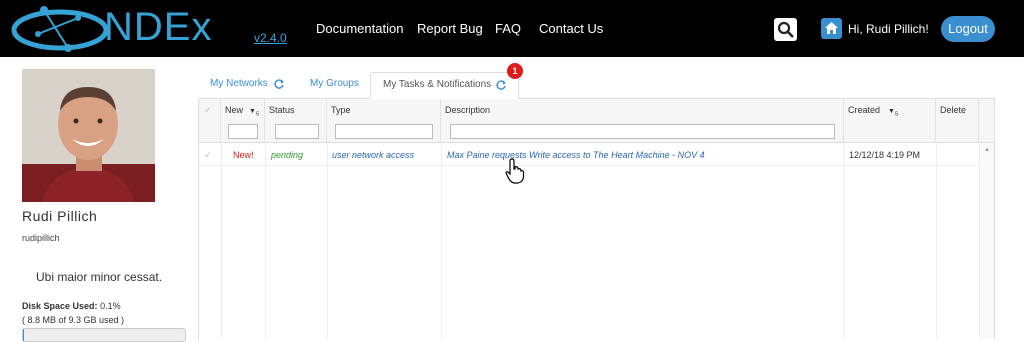 The width and height of the screenshot is (1024, 342). What do you see at coordinates (239, 83) in the screenshot?
I see `tab-label: My Networks` at bounding box center [239, 83].